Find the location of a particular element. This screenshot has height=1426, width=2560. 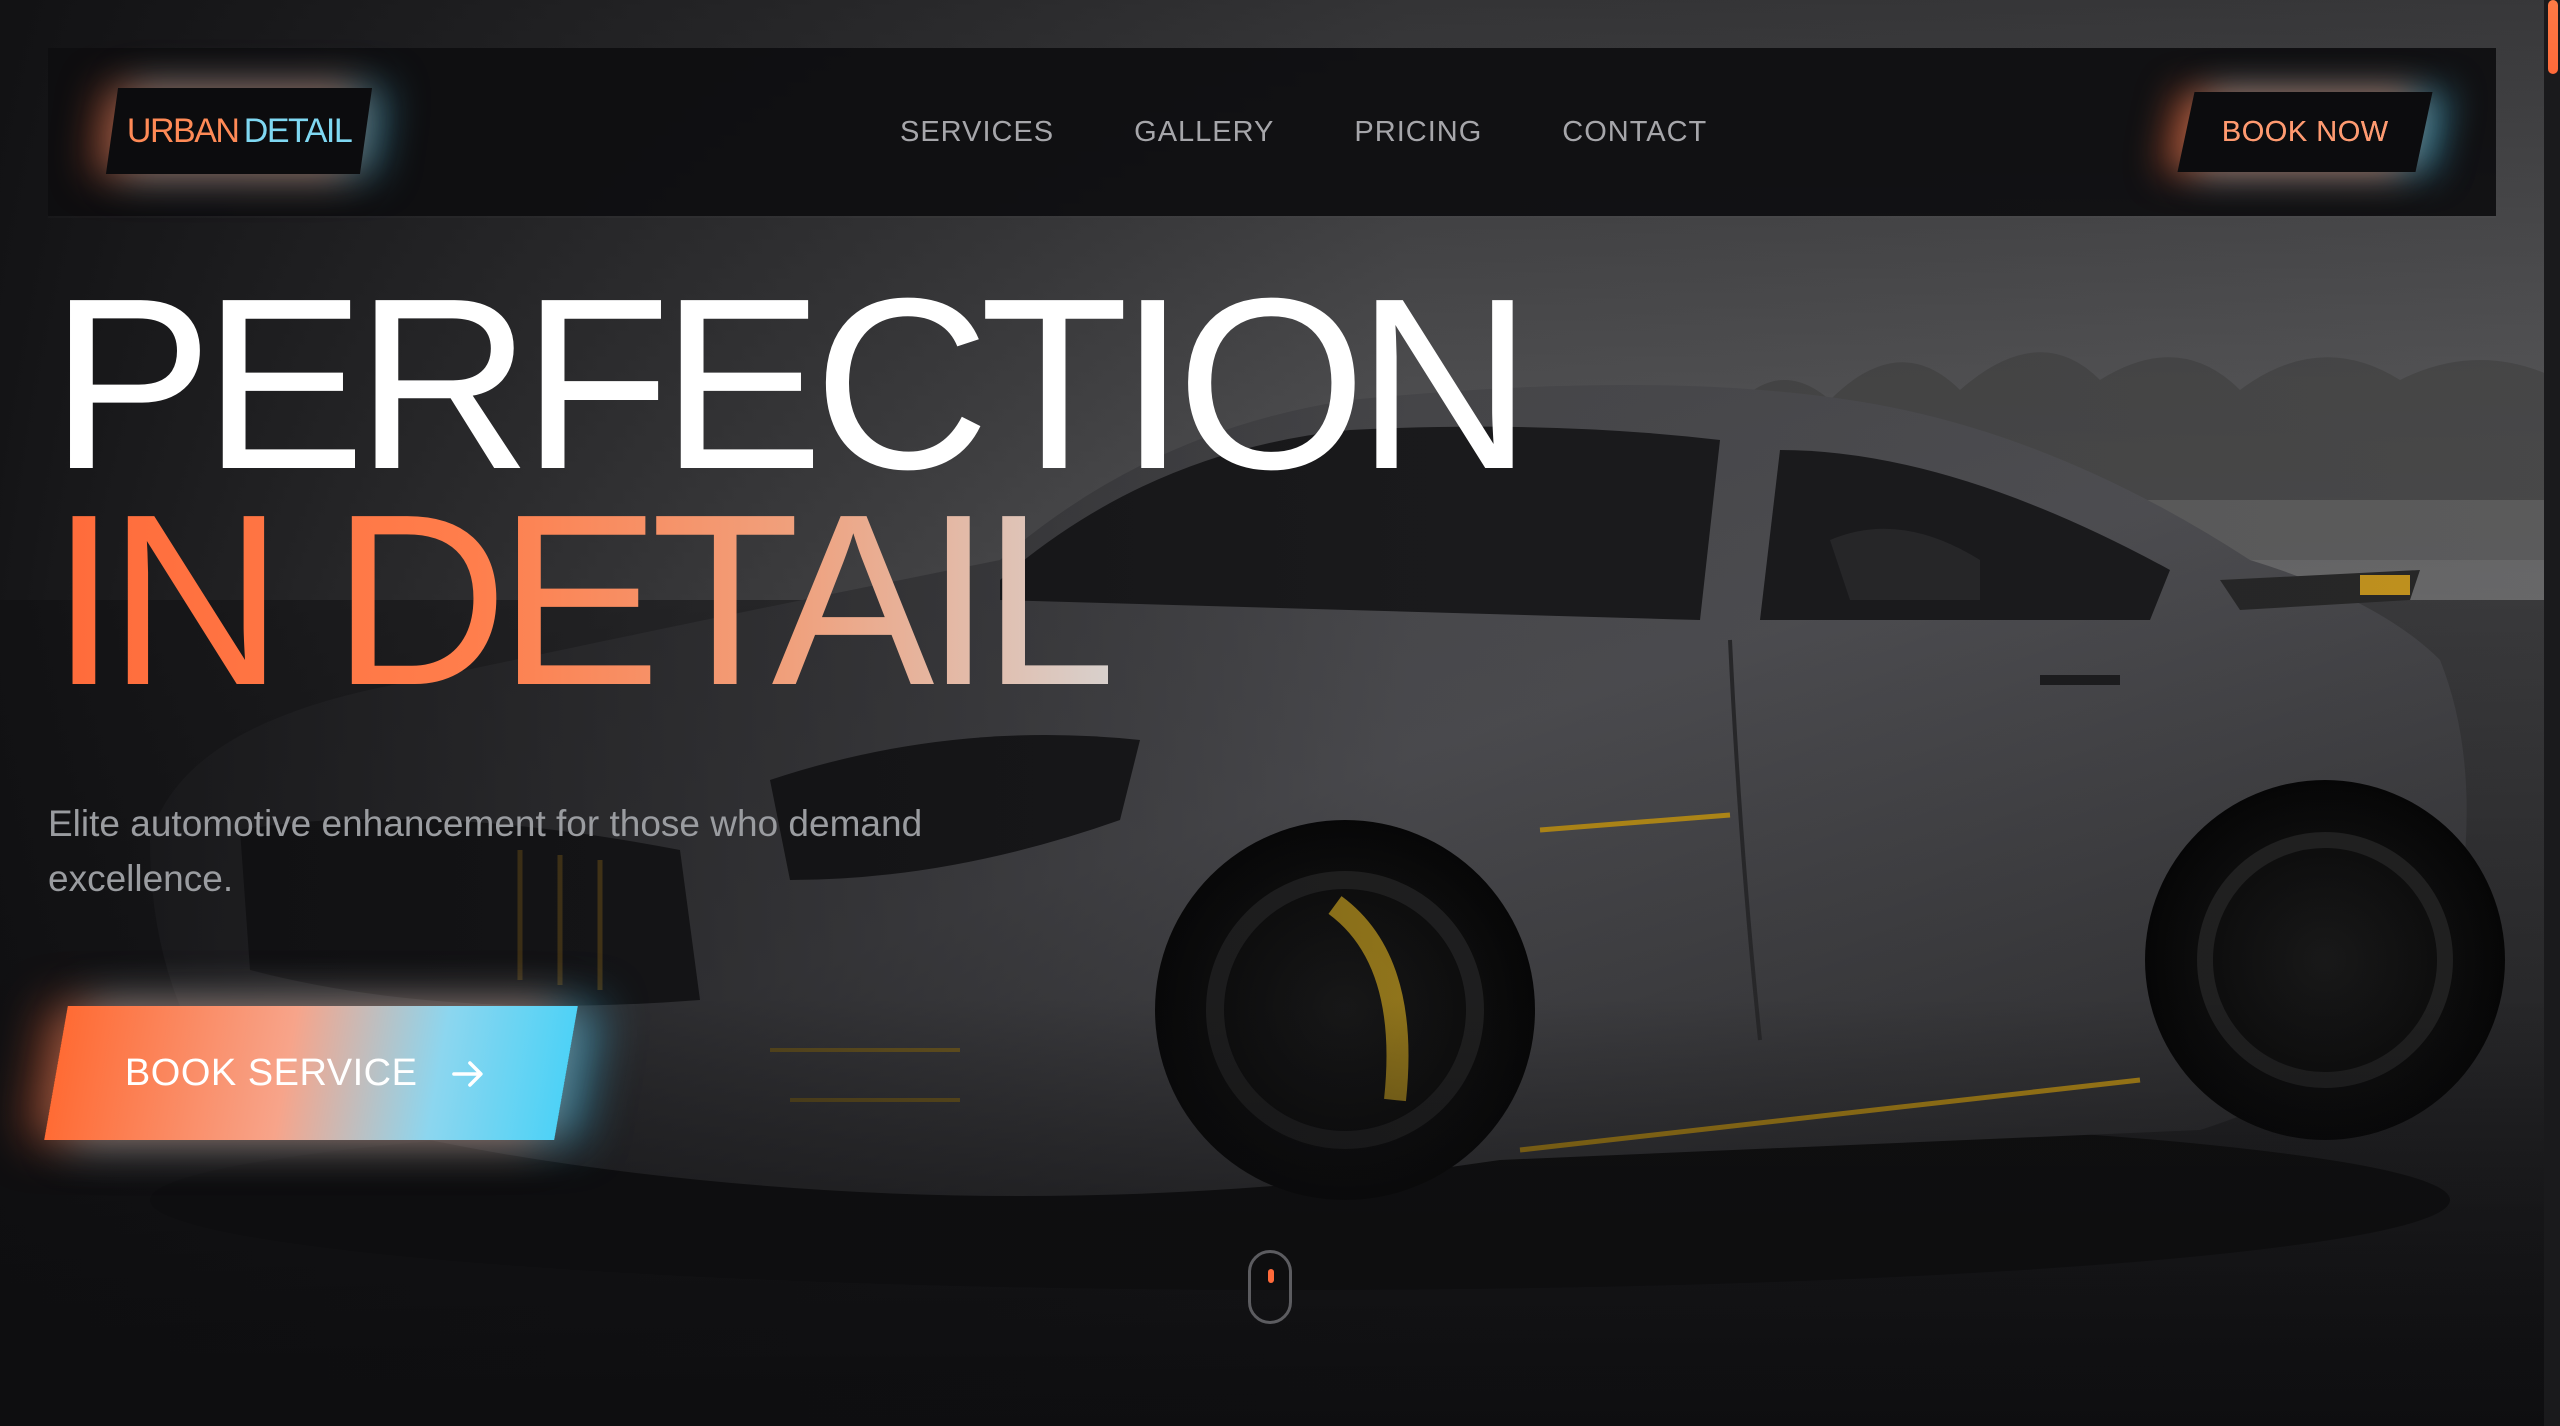

nav-link-services: SERVICES is located at coordinates (977, 132).